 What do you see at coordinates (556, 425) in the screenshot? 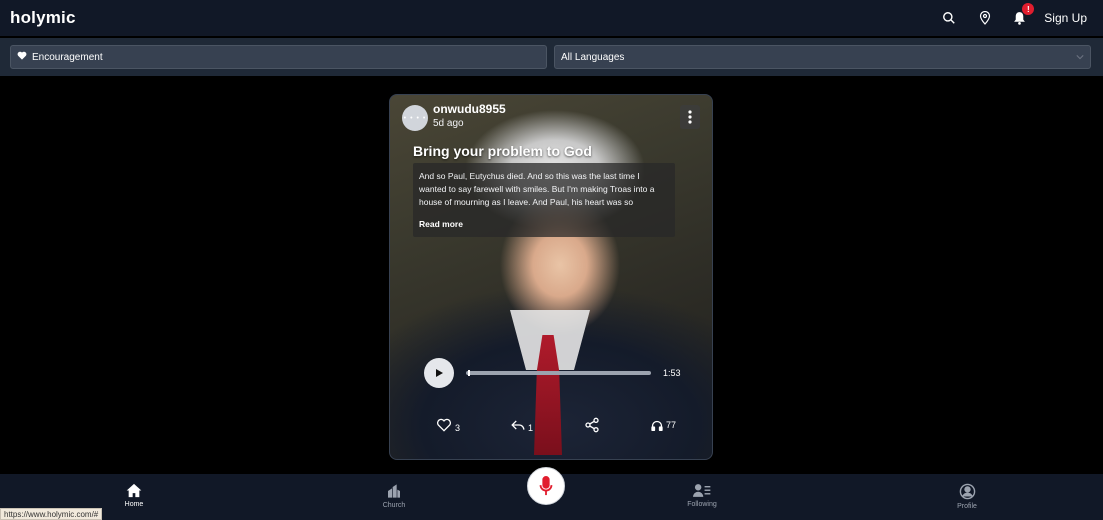
I see `post-actions: 3 1 77` at bounding box center [556, 425].